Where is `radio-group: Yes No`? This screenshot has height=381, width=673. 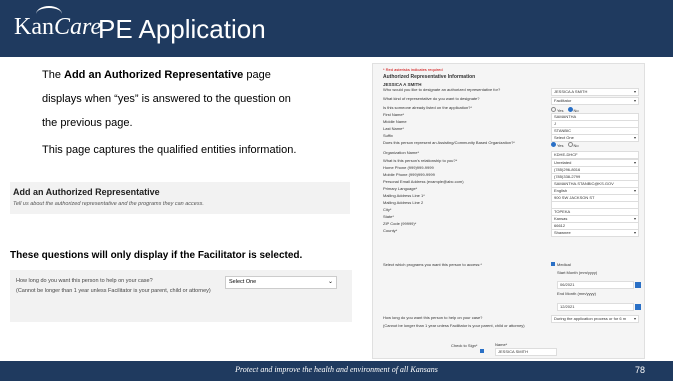
radio-group: Yes No is located at coordinates (567, 145).